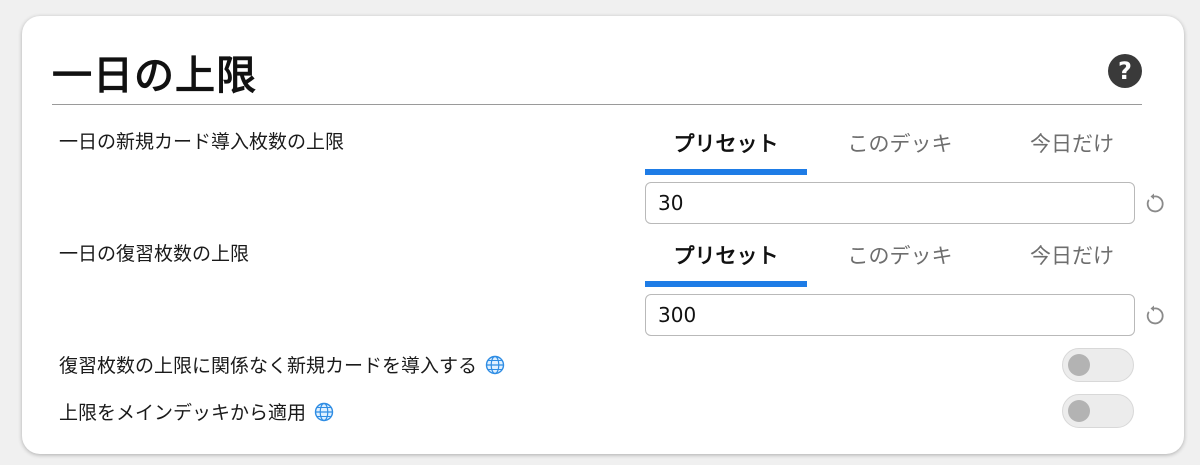 The width and height of the screenshot is (1200, 465). What do you see at coordinates (890, 203) in the screenshot?
I see `new-cards-limit-input` at bounding box center [890, 203].